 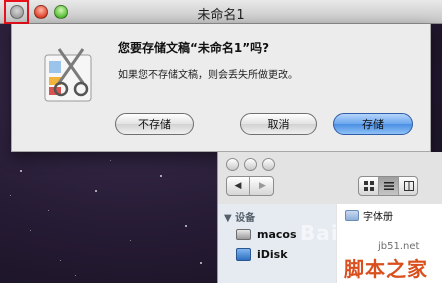 What do you see at coordinates (262, 186) in the screenshot?
I see `forward-button: ▶` at bounding box center [262, 186].